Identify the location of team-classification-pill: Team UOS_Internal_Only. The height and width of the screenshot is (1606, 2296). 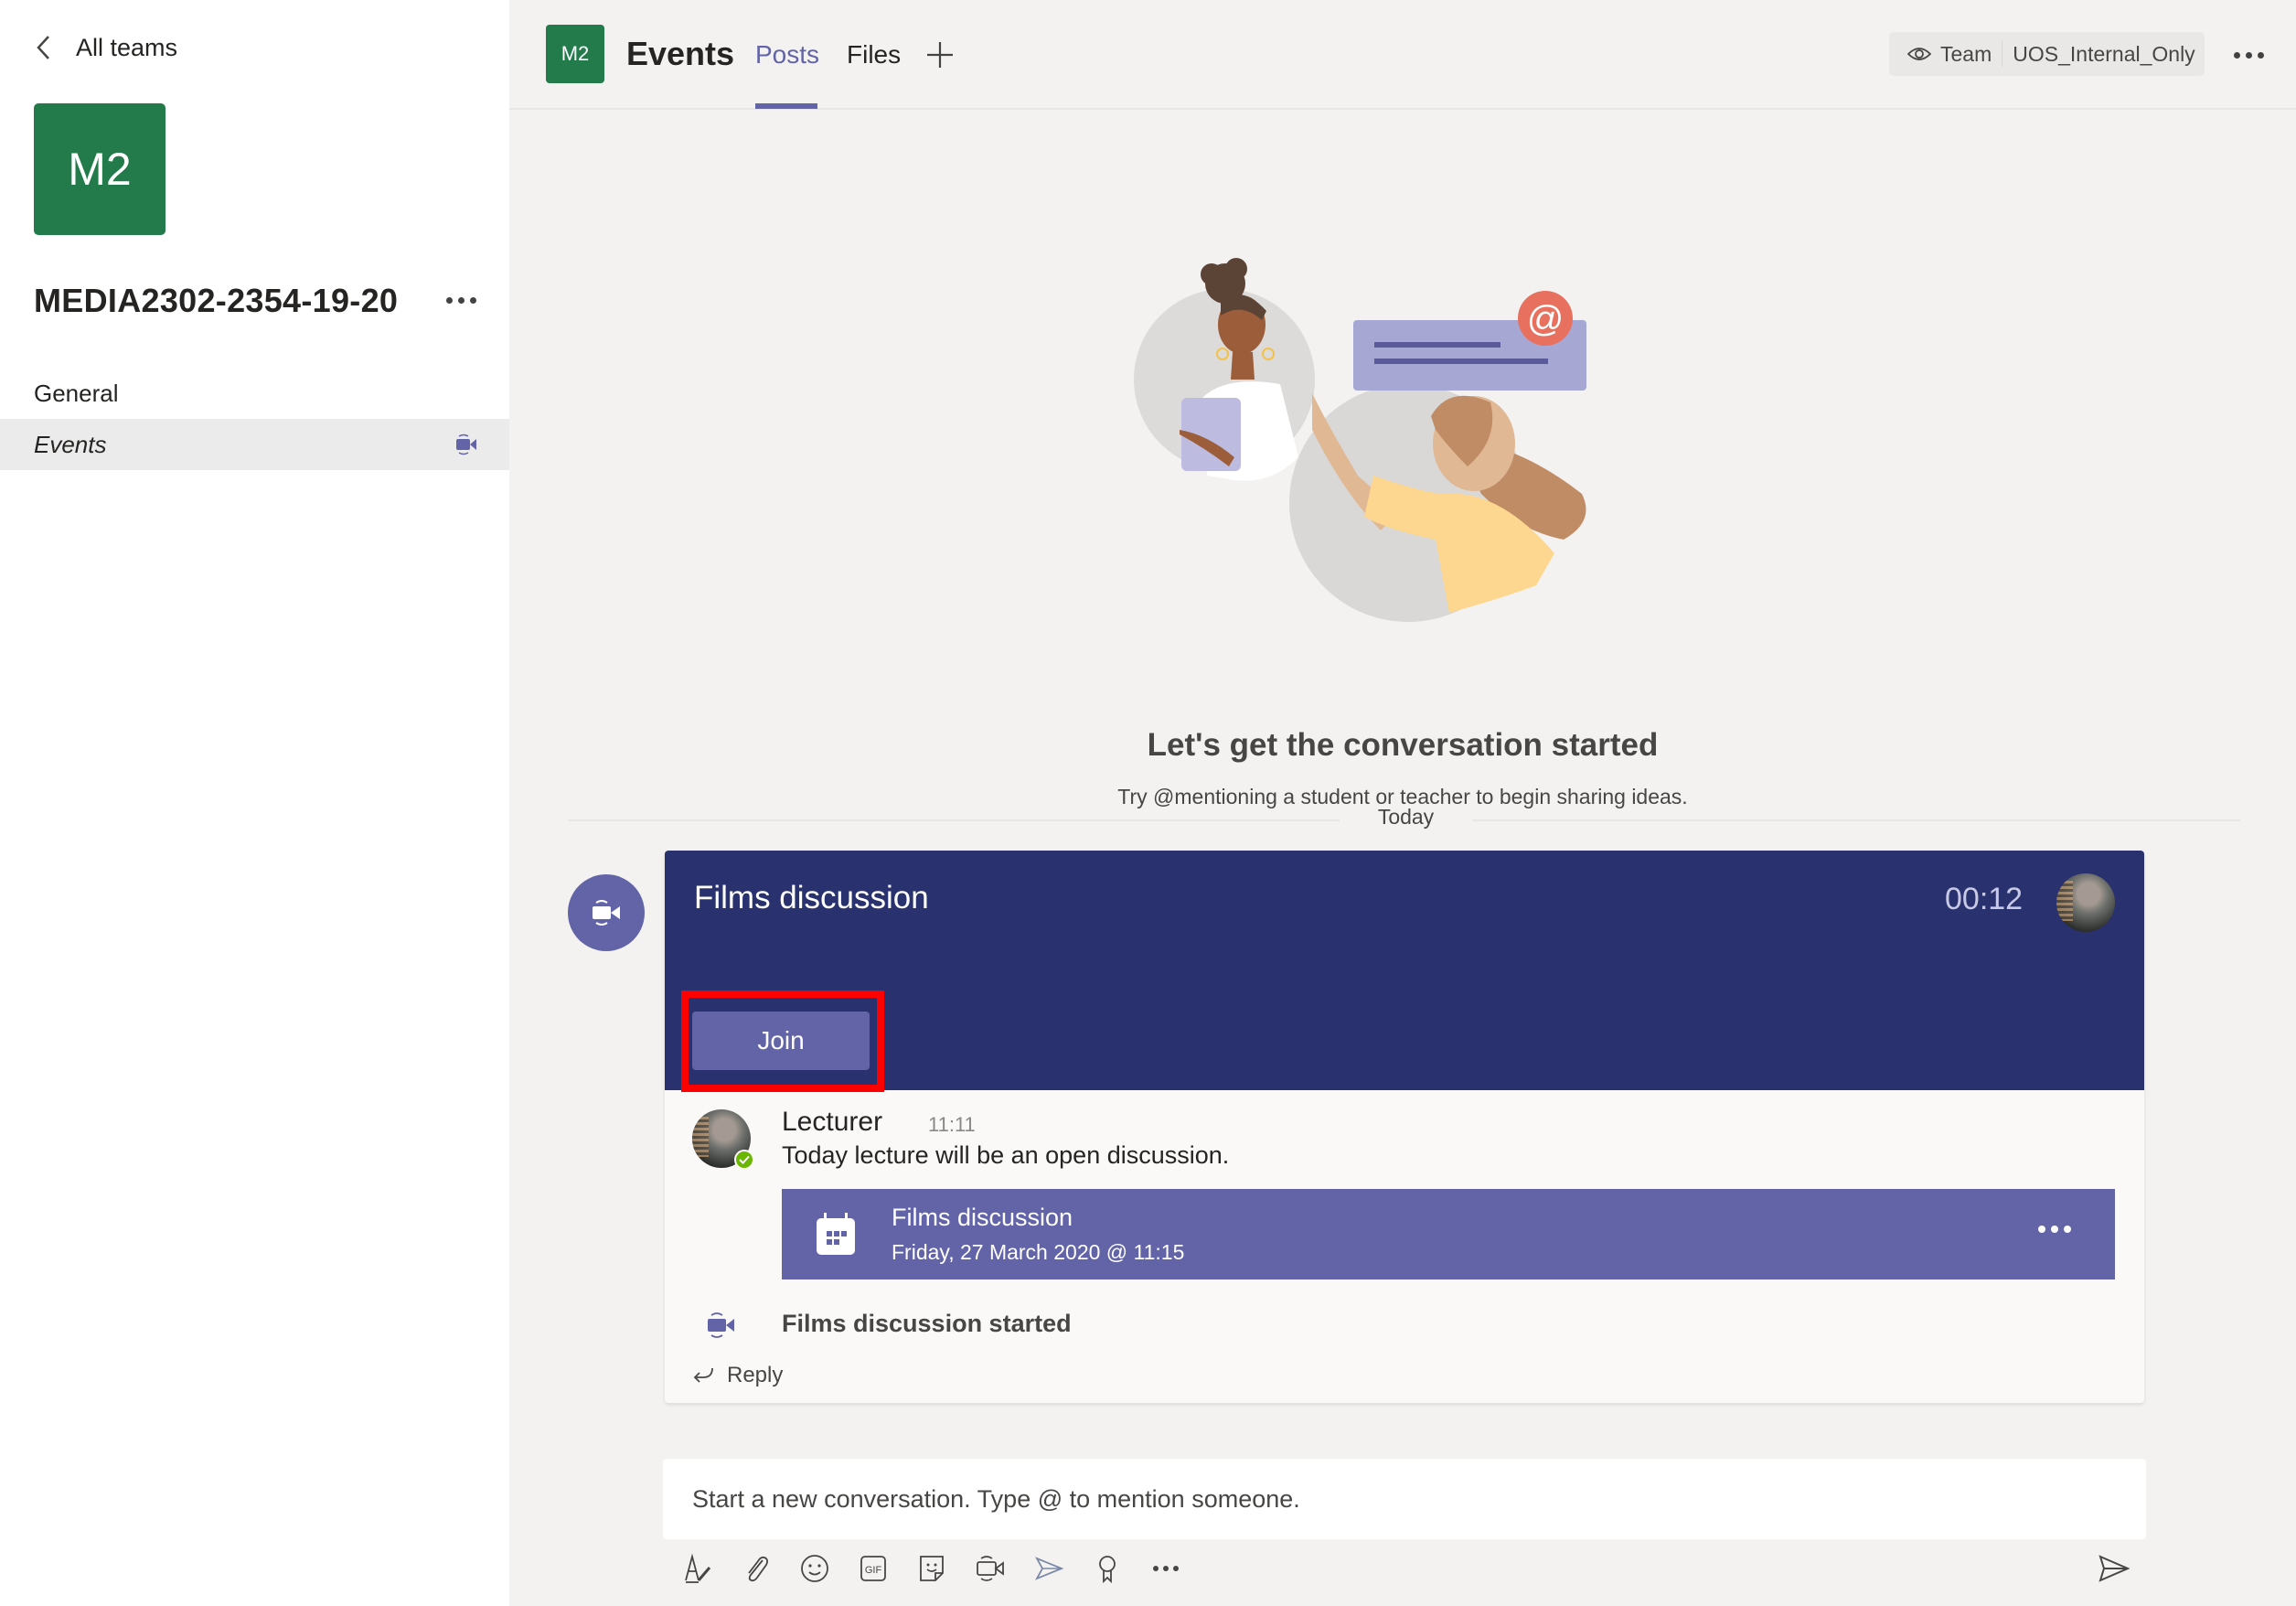
(2047, 54).